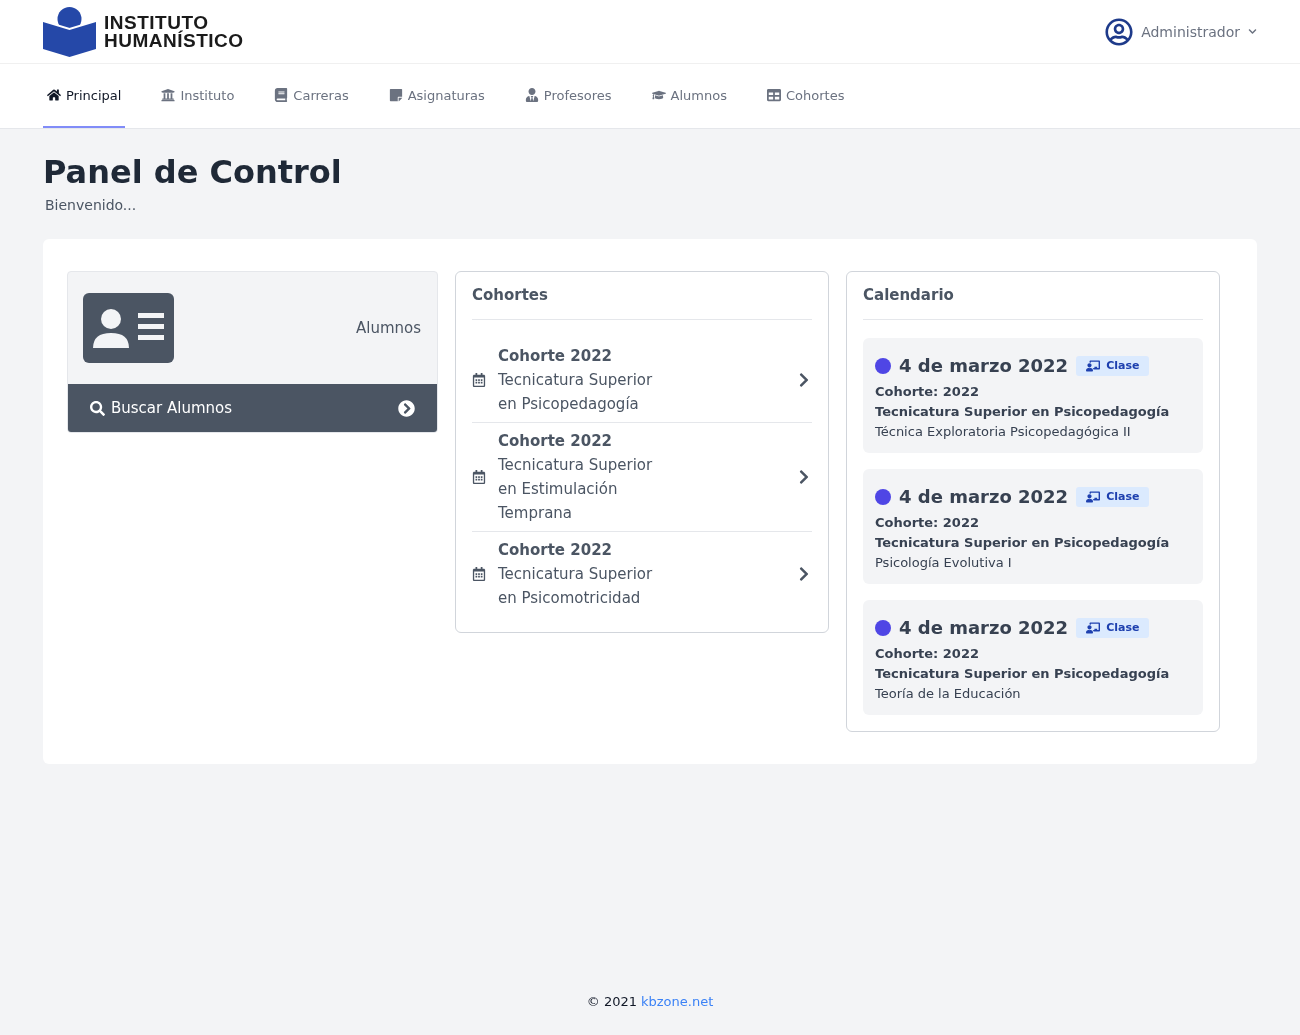 This screenshot has height=1035, width=1300. What do you see at coordinates (689, 96) in the screenshot?
I see `nav-tab: Alumnos` at bounding box center [689, 96].